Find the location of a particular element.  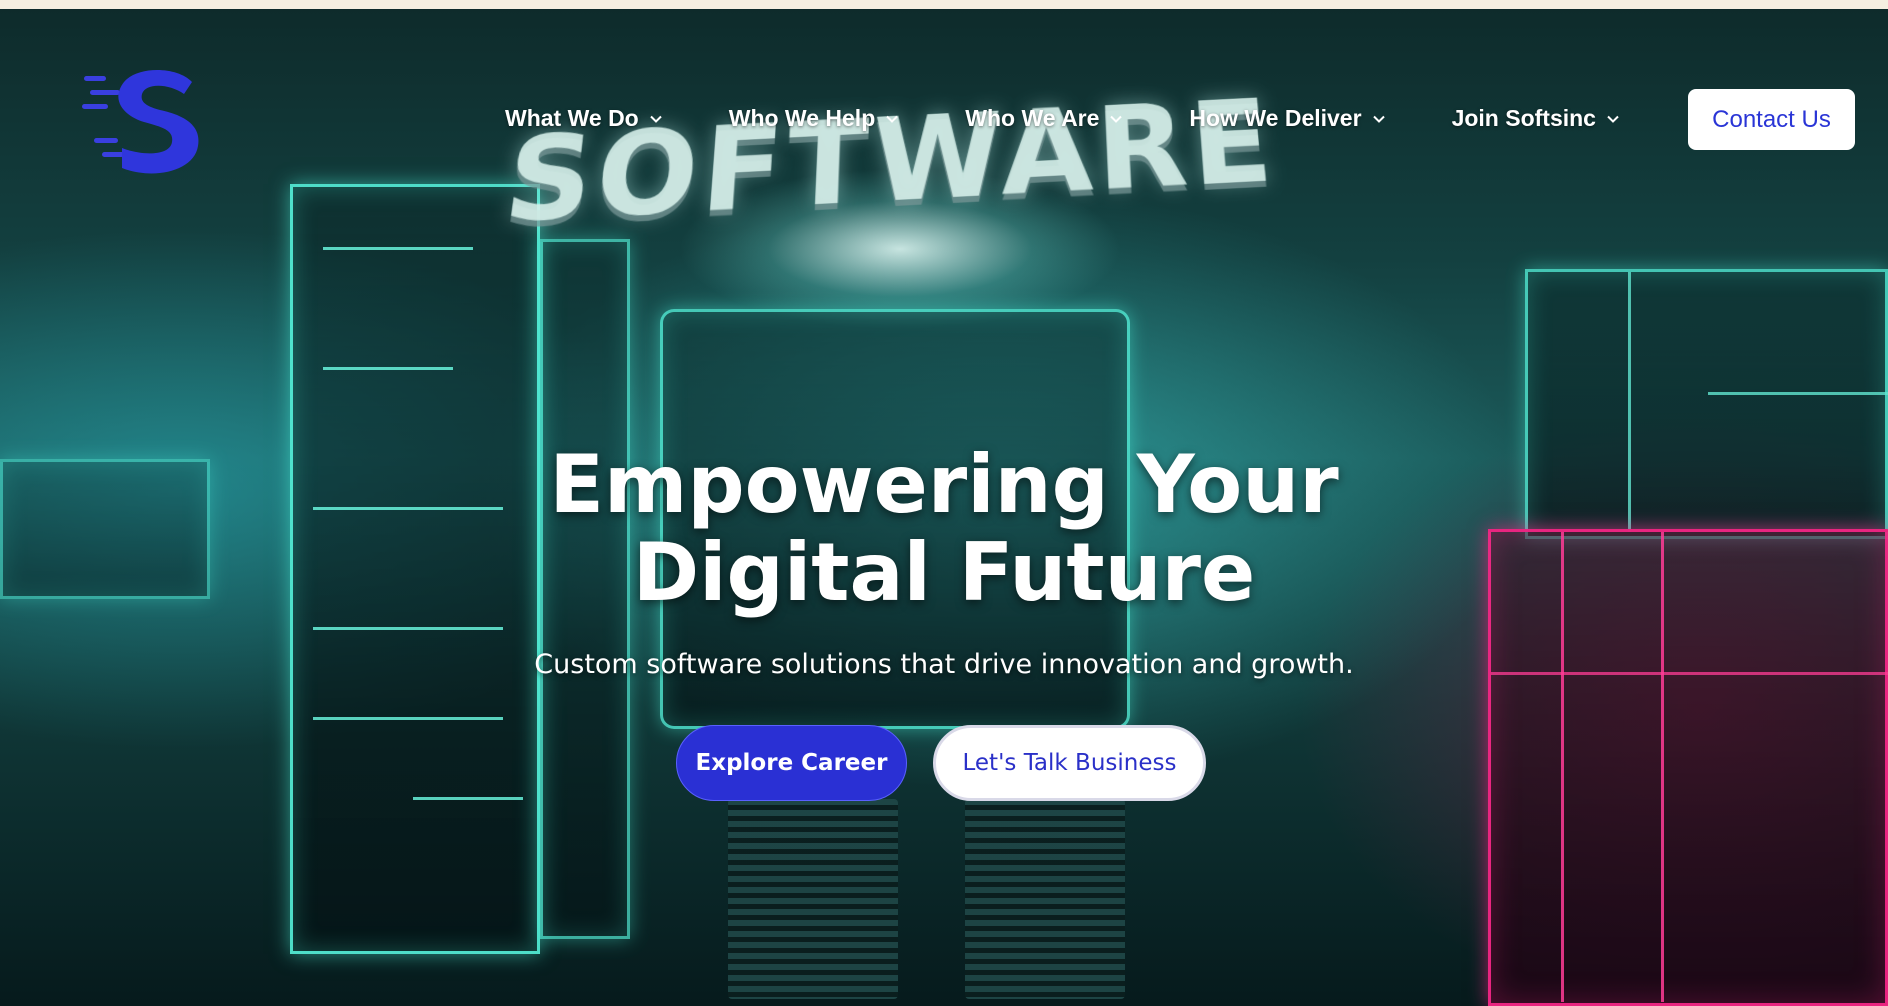

center-stack-right is located at coordinates (1045, 899).